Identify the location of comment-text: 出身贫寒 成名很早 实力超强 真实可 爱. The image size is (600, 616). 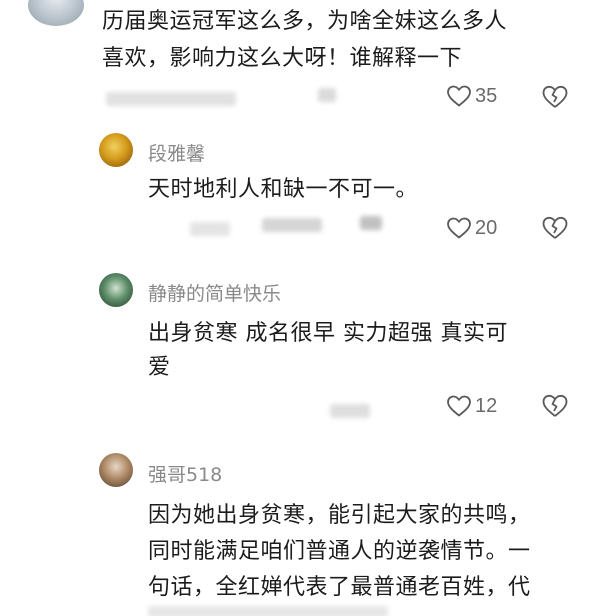
(328, 350).